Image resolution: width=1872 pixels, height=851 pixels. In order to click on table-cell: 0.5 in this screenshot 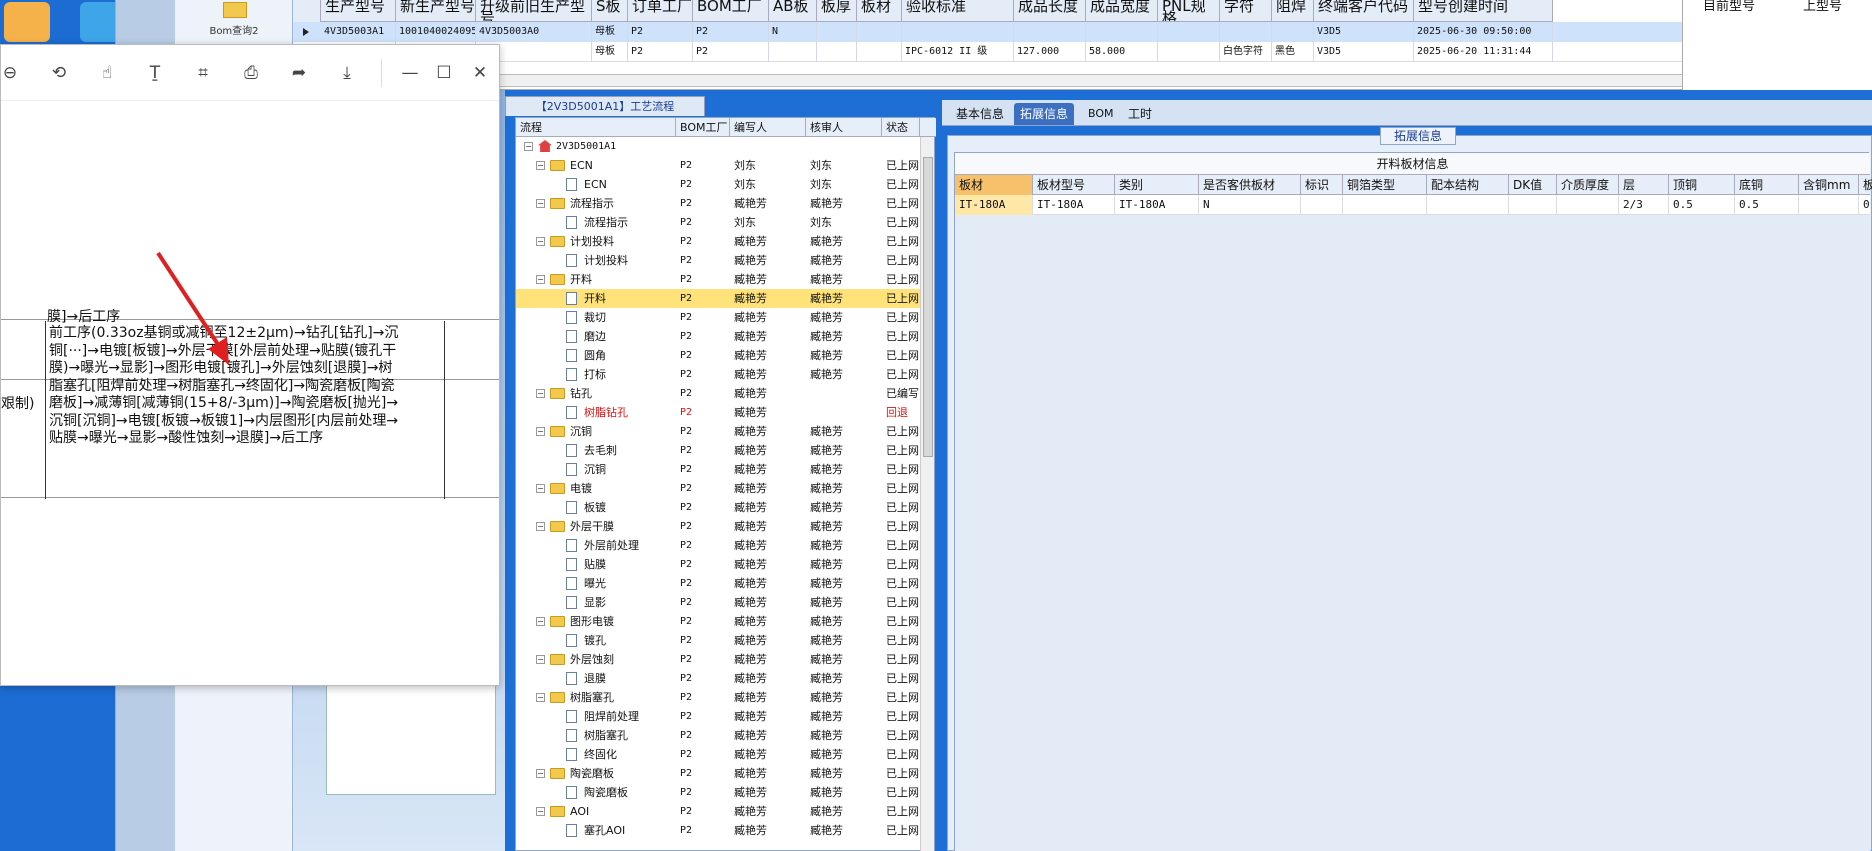, I will do `click(1702, 205)`.